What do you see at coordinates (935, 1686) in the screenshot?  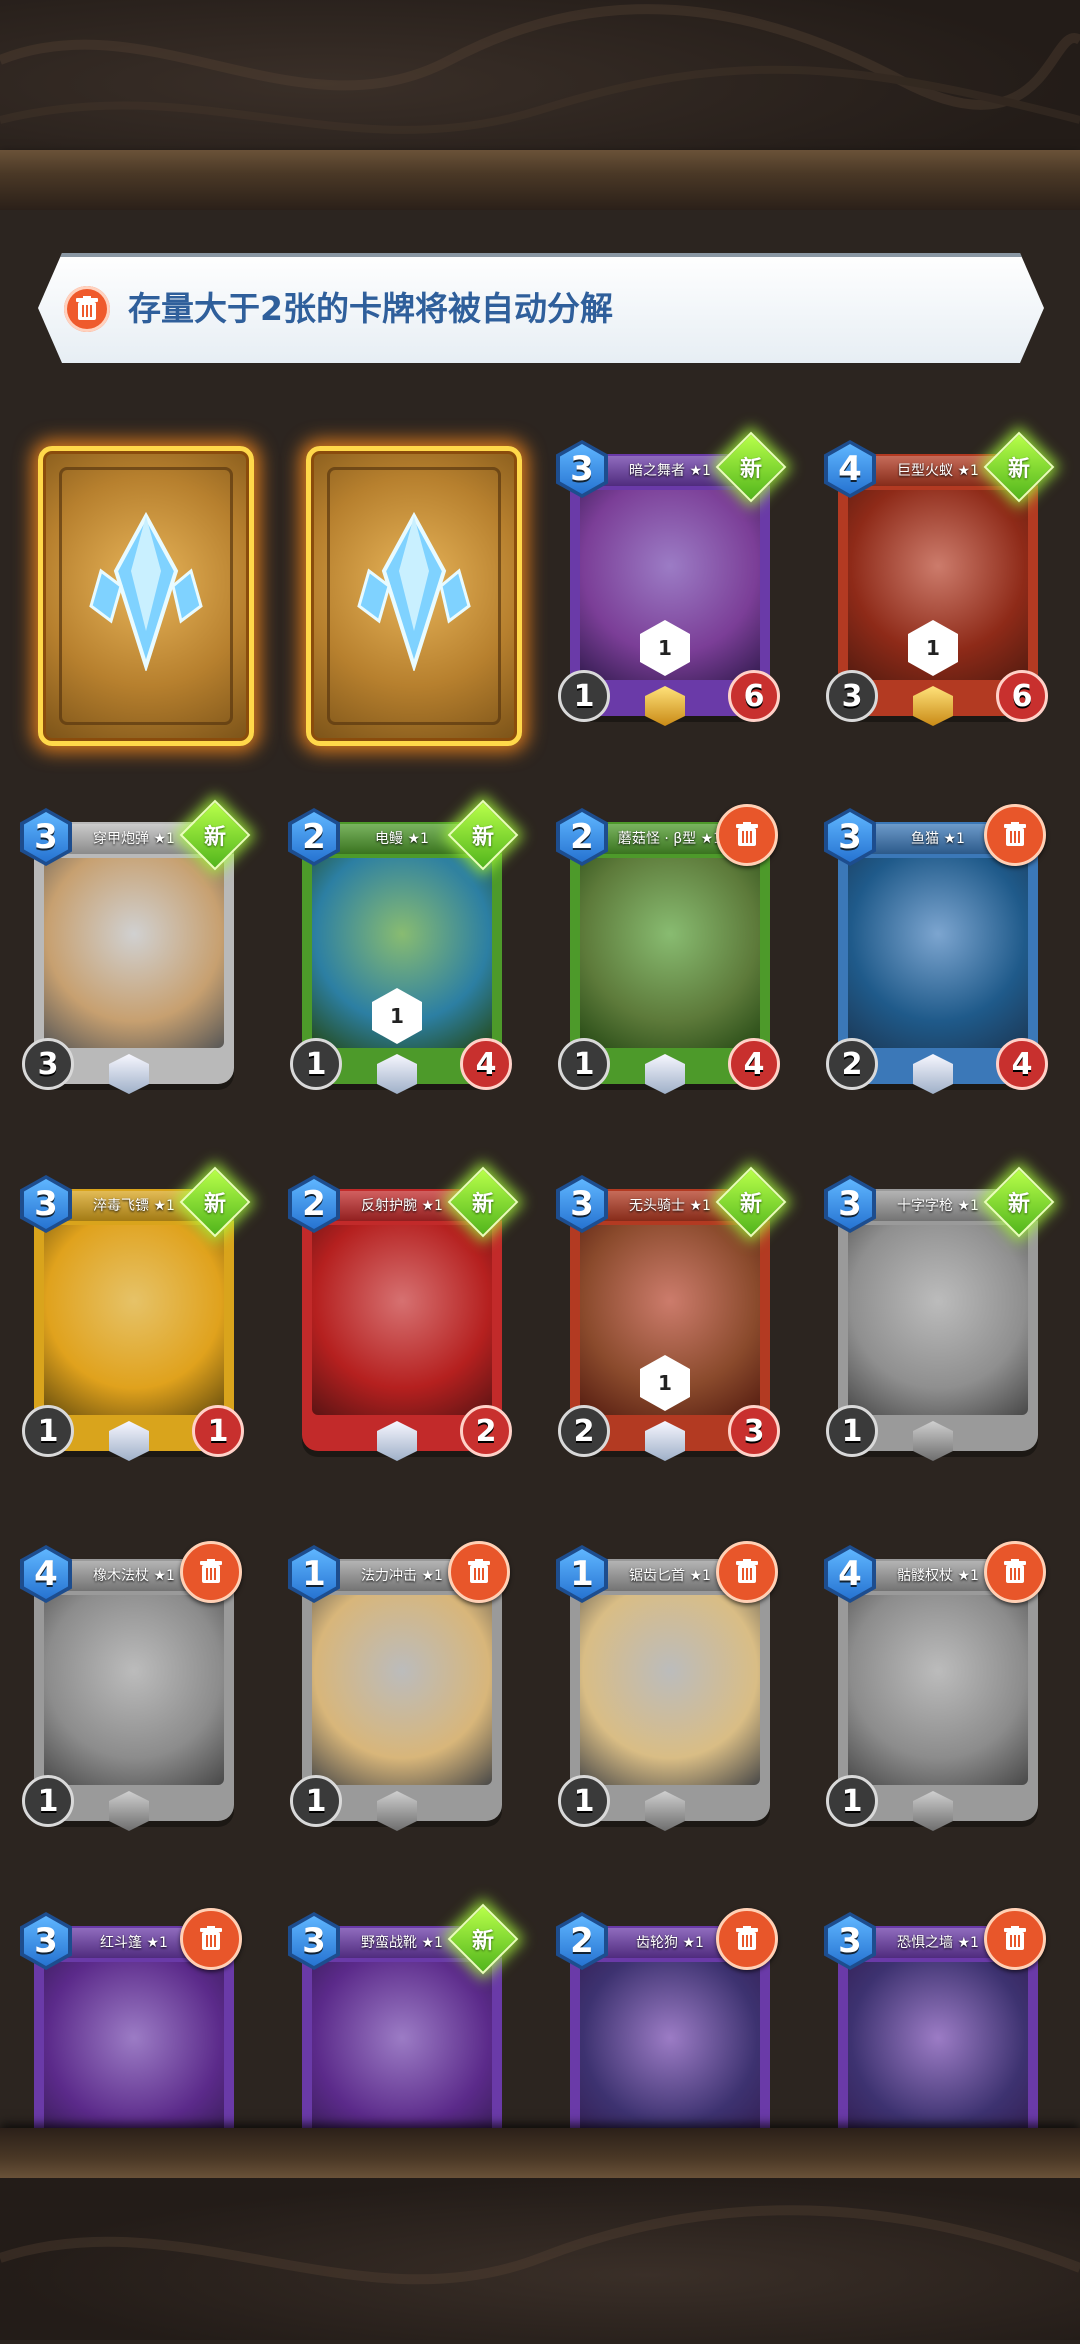 I see `card: 骷髅权杖 ★1 4 1` at bounding box center [935, 1686].